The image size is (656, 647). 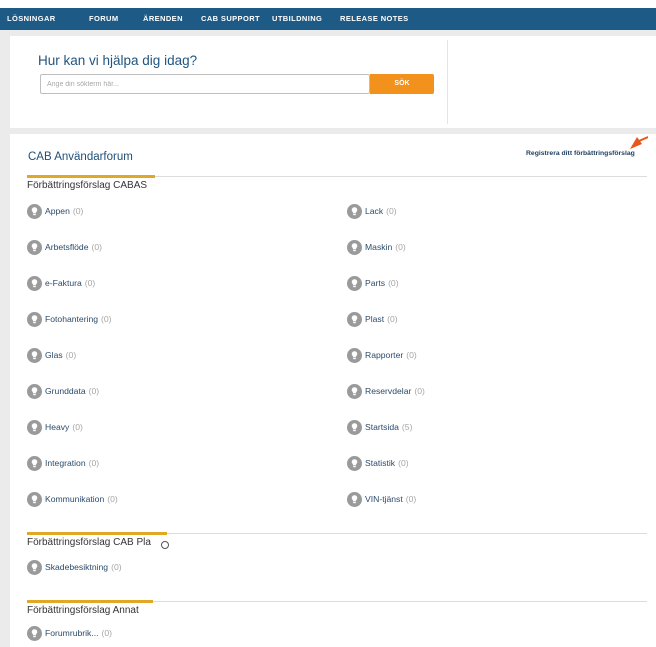 What do you see at coordinates (80, 157) in the screenshot?
I see `forum-title: CAB Användarforum` at bounding box center [80, 157].